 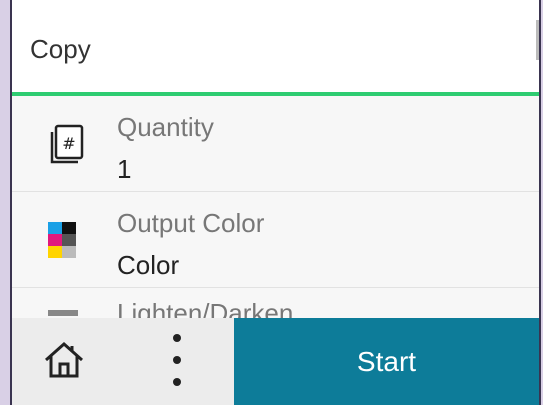 What do you see at coordinates (69, 314) in the screenshot?
I see `lighten-darken-icon` at bounding box center [69, 314].